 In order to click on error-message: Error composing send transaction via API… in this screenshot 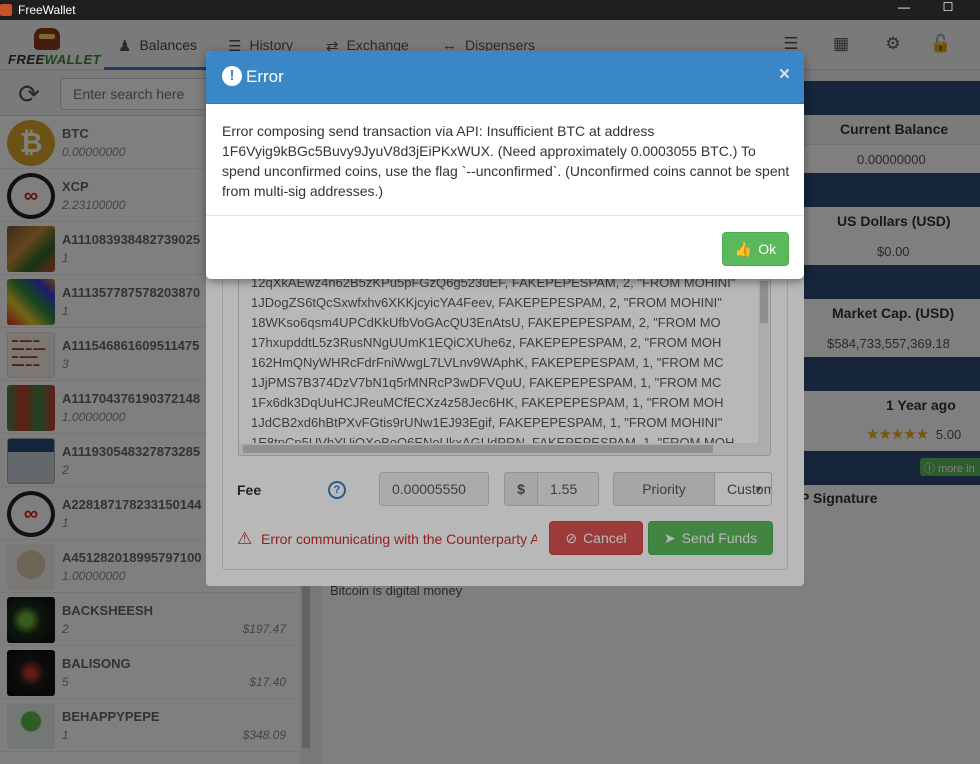, I will do `click(506, 161)`.